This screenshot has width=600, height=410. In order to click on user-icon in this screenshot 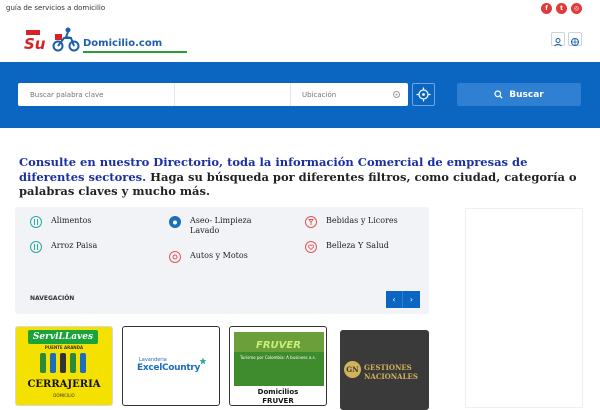, I will do `click(558, 39)`.